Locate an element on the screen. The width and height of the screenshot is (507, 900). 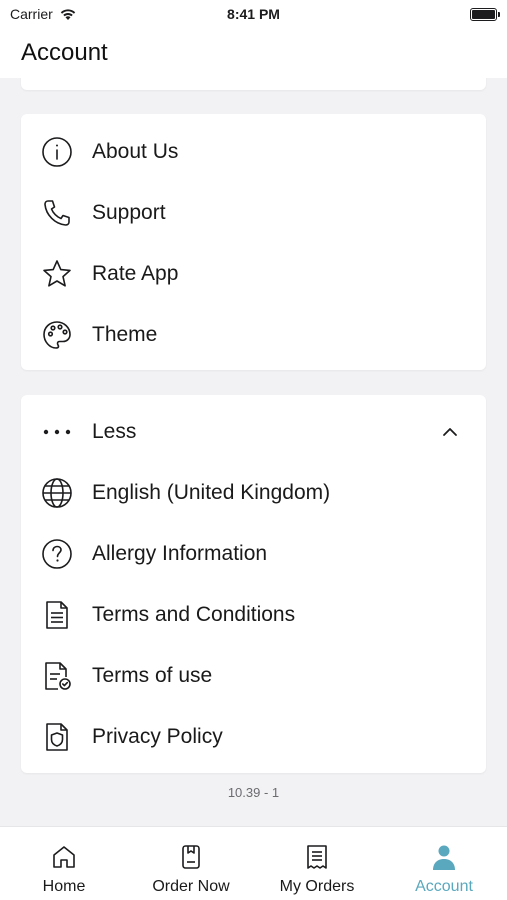
status-left: Carrier is located at coordinates (43, 14).